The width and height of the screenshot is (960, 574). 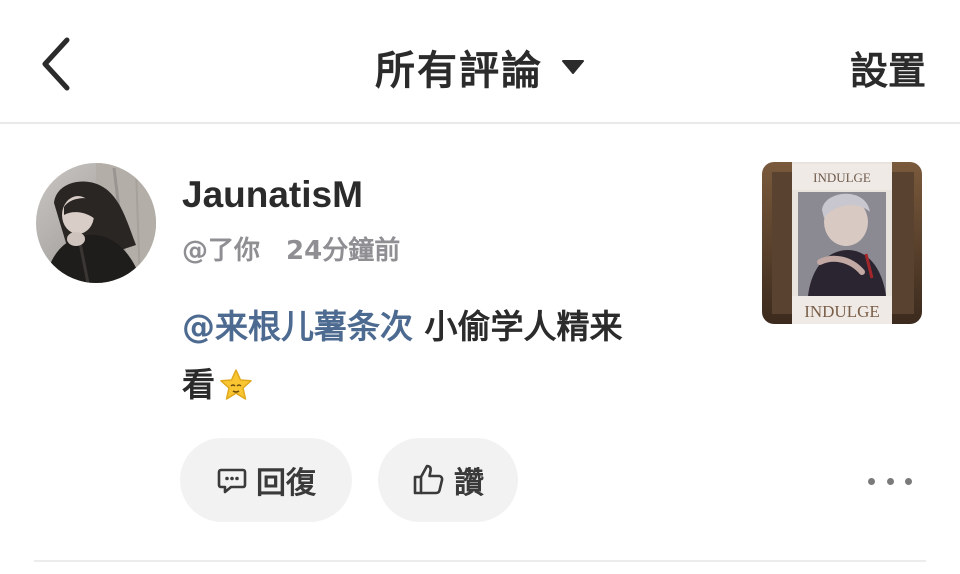 I want to click on reply-label: 回復, so click(x=286, y=483).